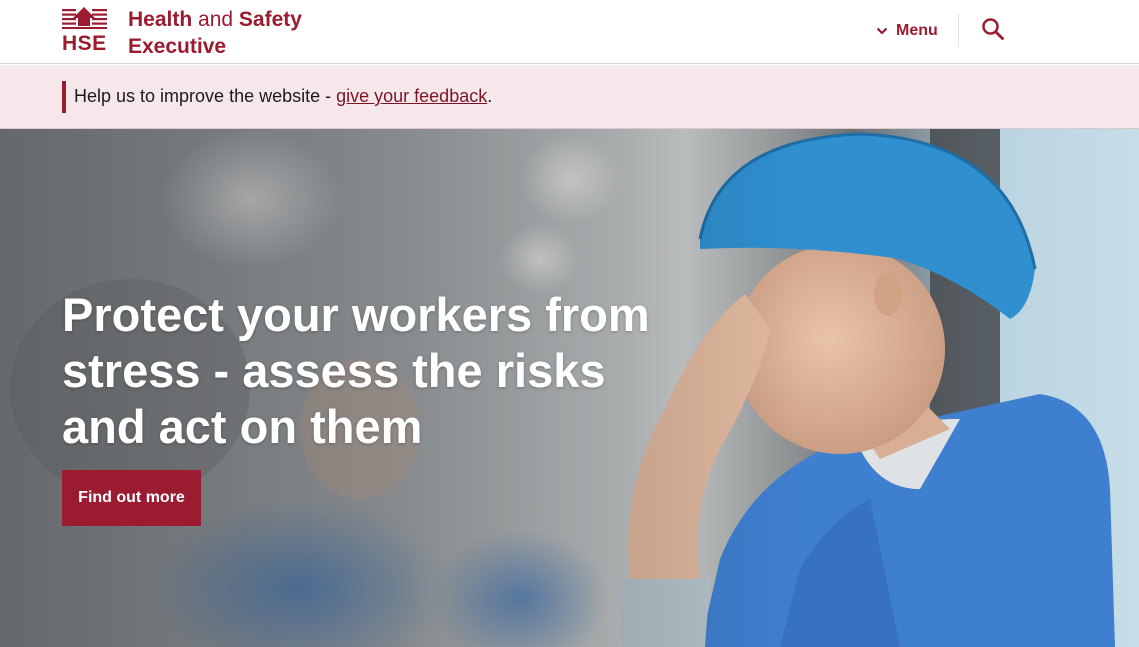 Image resolution: width=1139 pixels, height=647 pixels. Describe the element at coordinates (84, 43) in the screenshot. I see `logo-acronym: HSE` at that location.